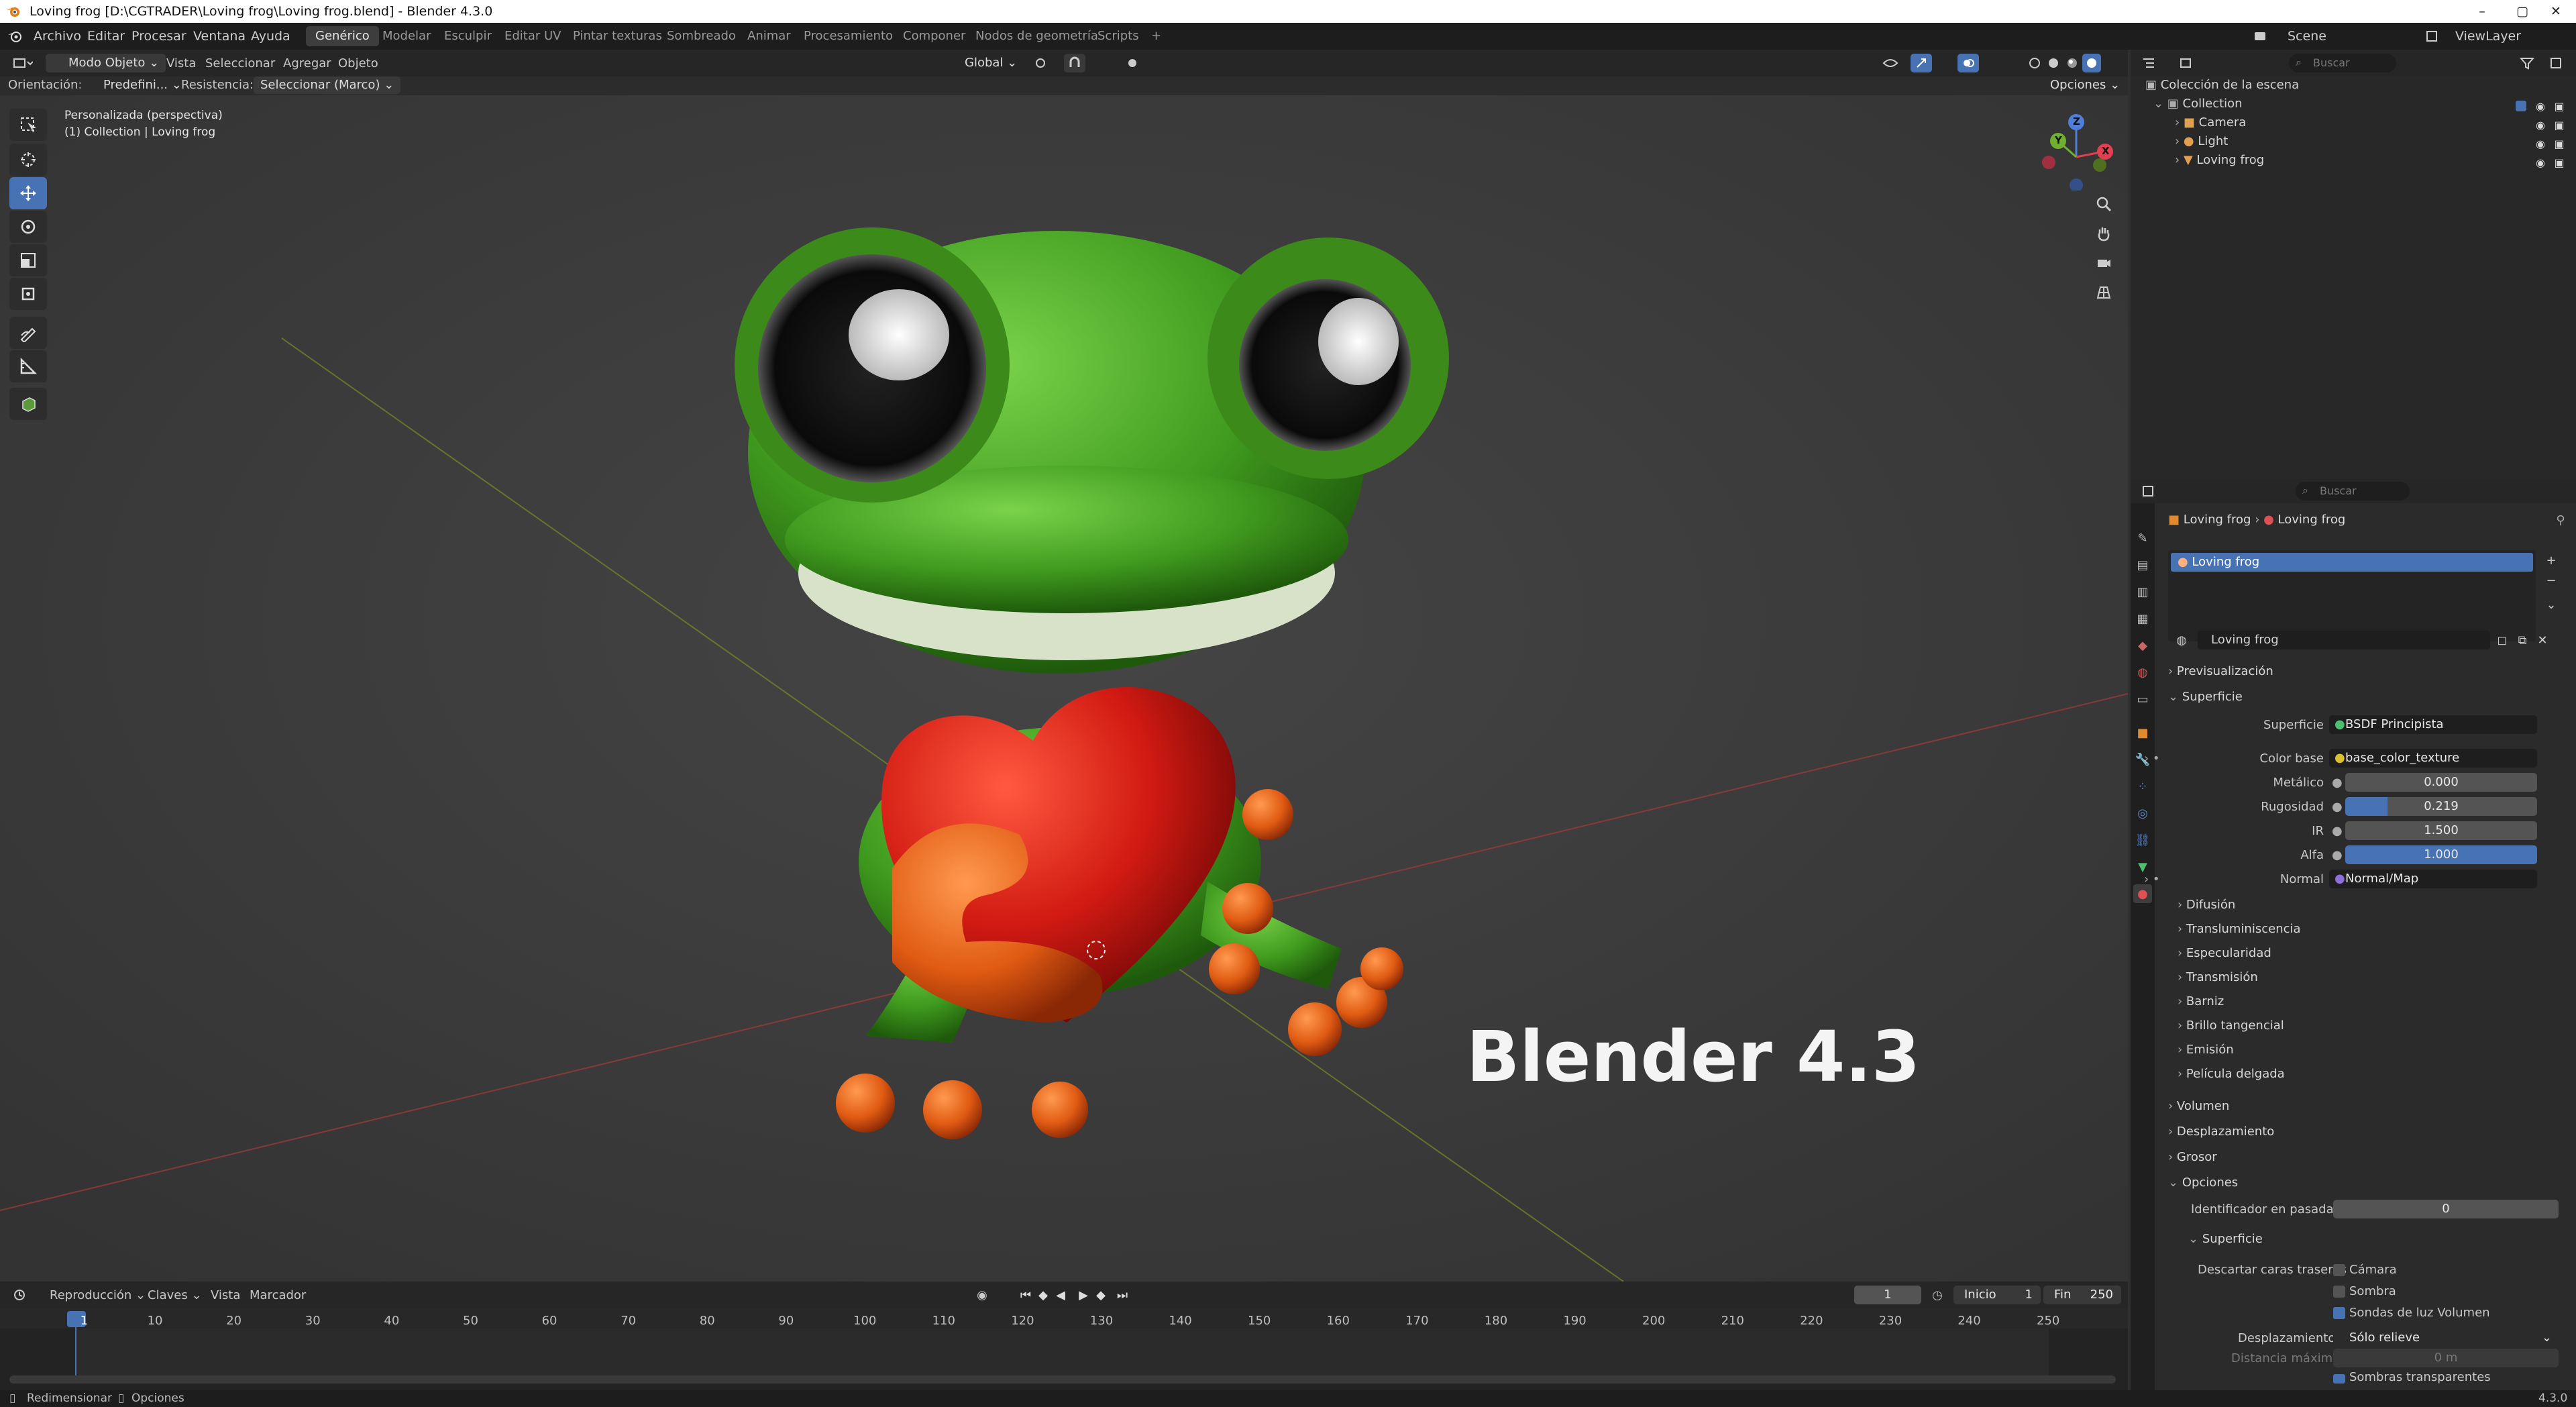 The image size is (2576, 1407). What do you see at coordinates (1132, 63) in the screenshot?
I see `proportional-edit-icon` at bounding box center [1132, 63].